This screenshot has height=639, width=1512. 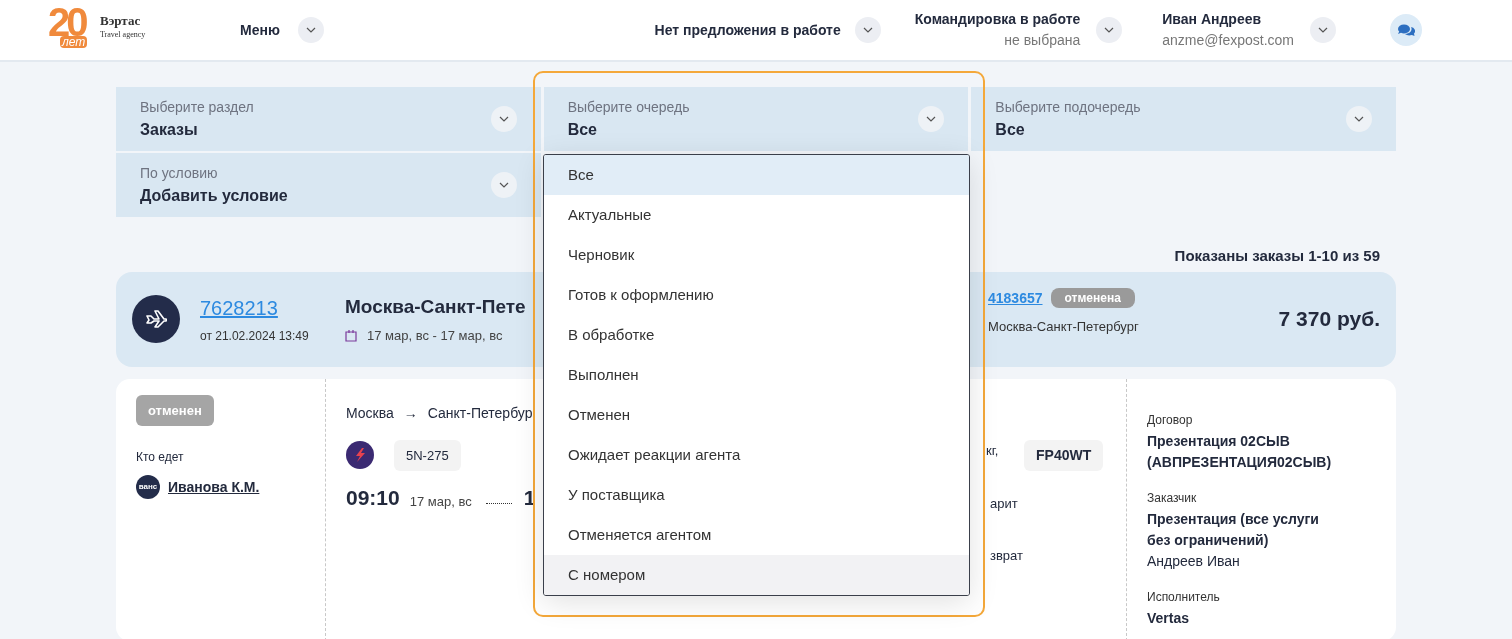 I want to click on route-destination: Санкт-Петербур, so click(x=480, y=413).